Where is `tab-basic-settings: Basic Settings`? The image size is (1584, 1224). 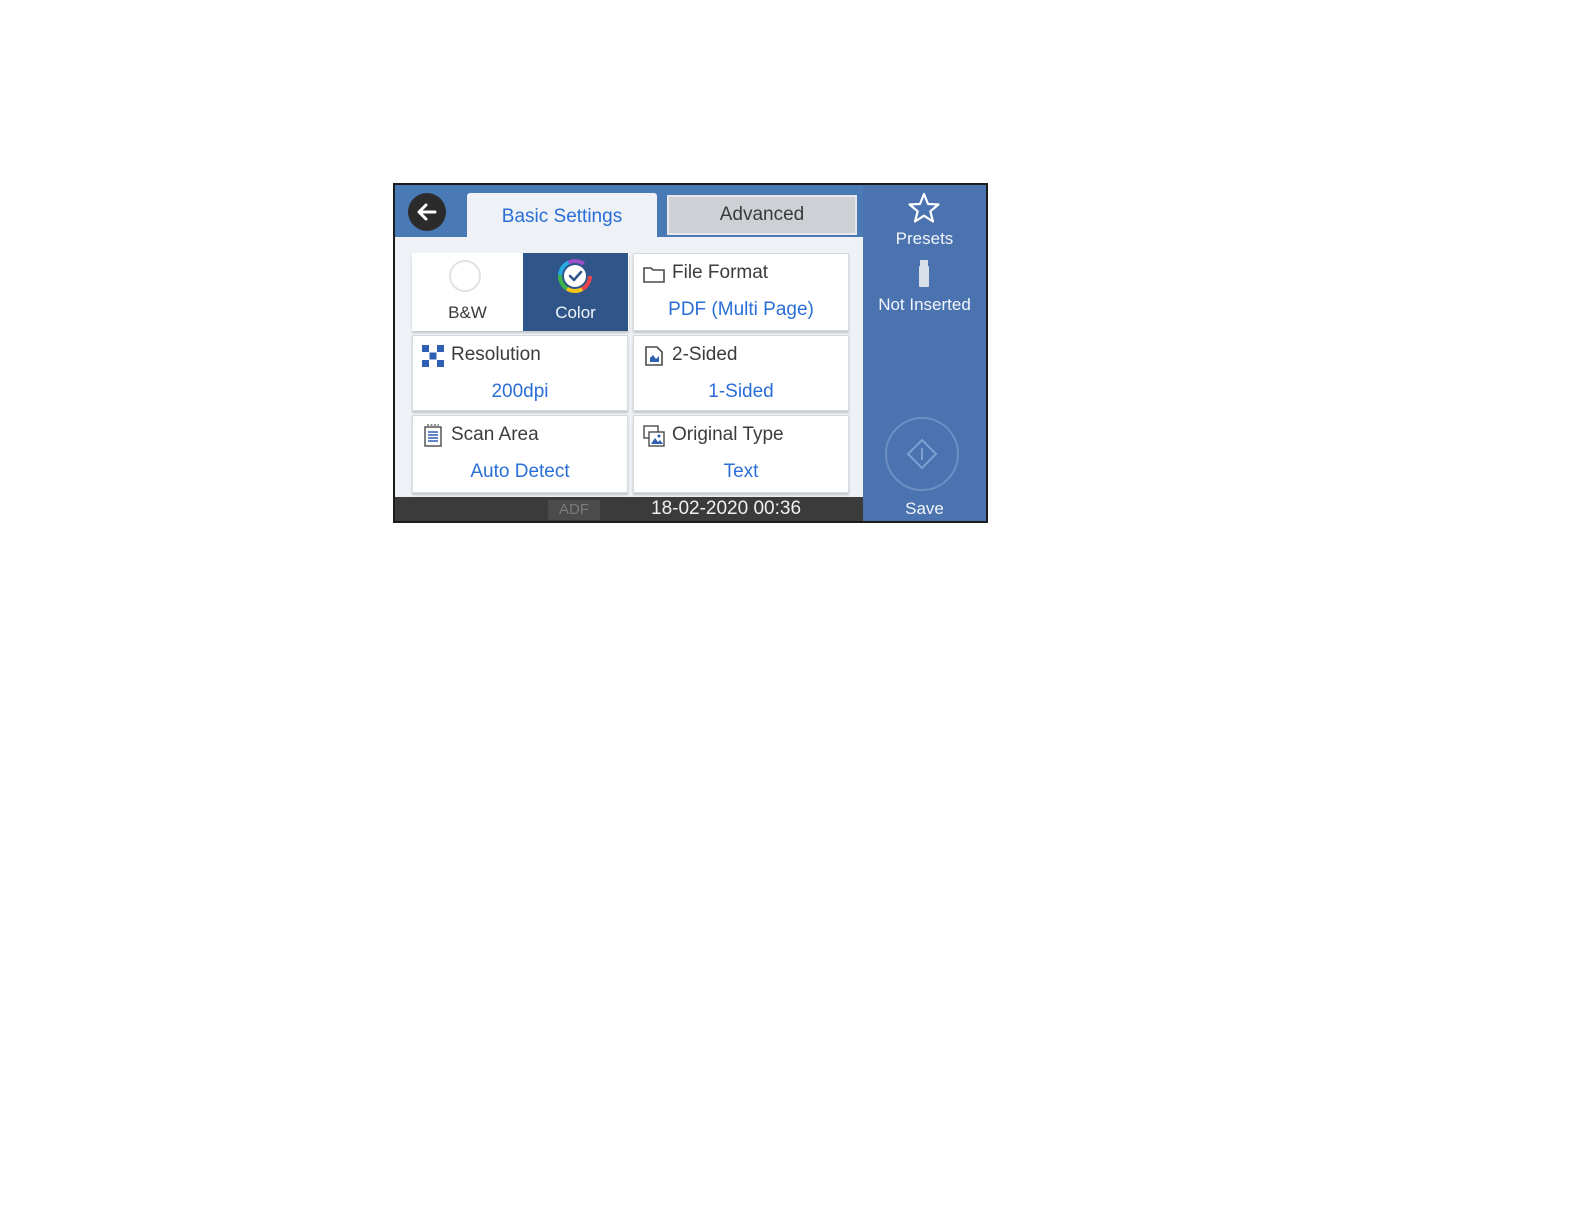 tab-basic-settings: Basic Settings is located at coordinates (562, 217).